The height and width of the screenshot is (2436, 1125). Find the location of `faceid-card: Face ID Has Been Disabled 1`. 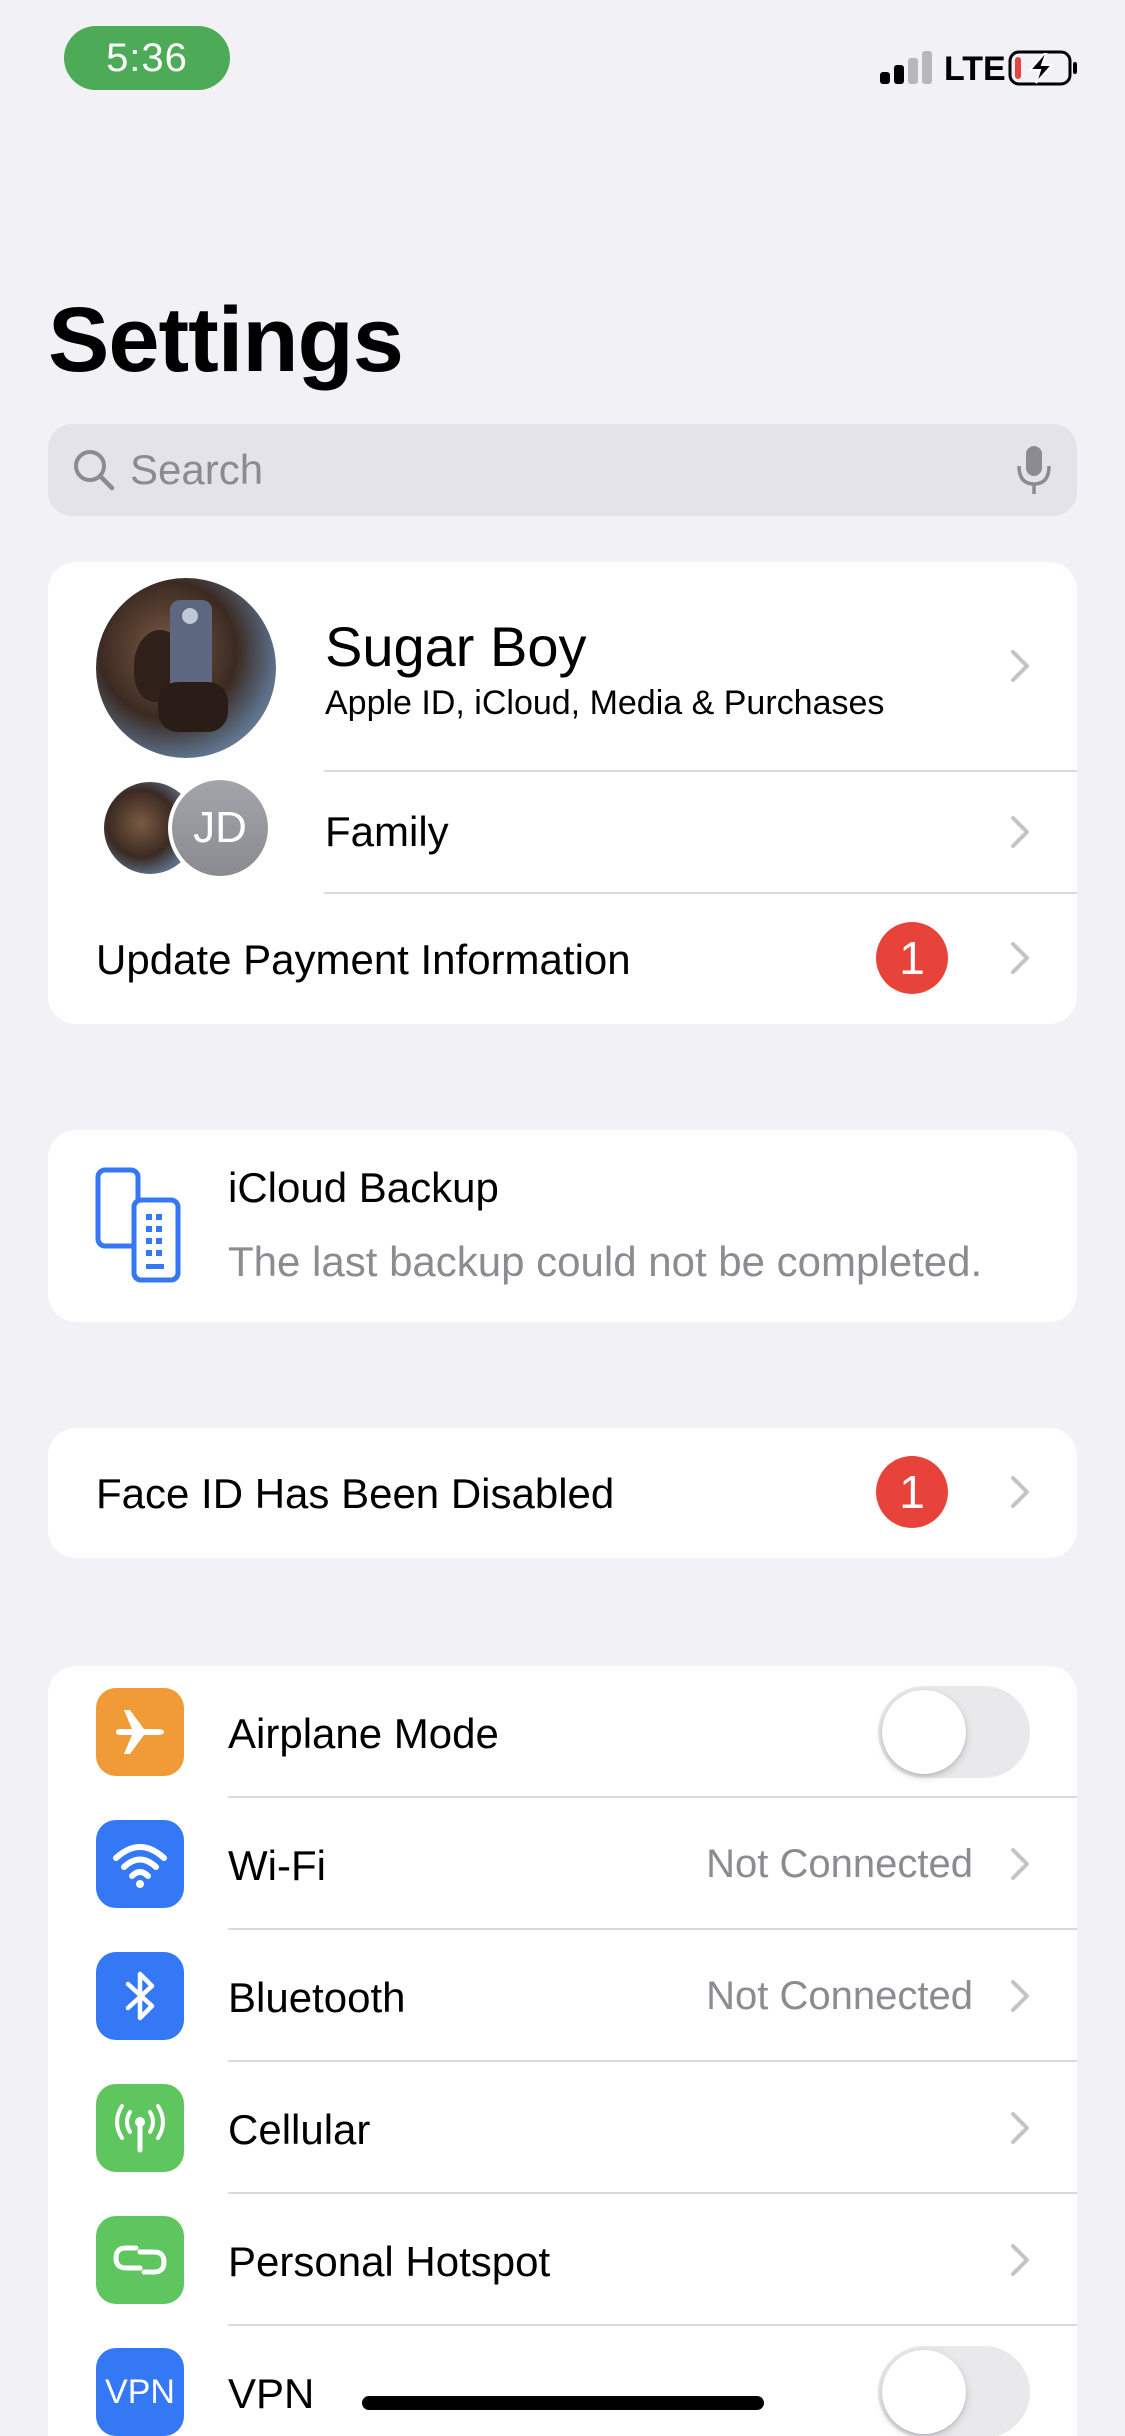

faceid-card: Face ID Has Been Disabled 1 is located at coordinates (562, 1493).